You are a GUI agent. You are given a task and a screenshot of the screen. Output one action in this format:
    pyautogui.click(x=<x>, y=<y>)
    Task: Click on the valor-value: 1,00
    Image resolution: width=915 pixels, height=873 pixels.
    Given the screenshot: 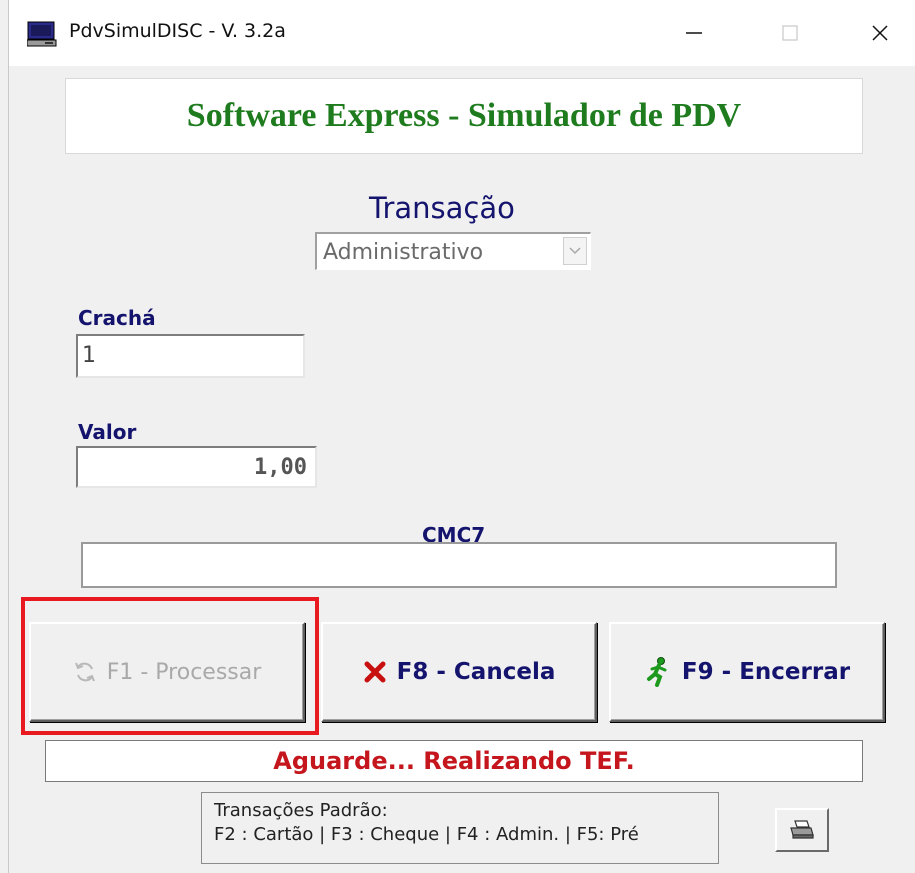 What is the action you would take?
    pyautogui.click(x=280, y=467)
    